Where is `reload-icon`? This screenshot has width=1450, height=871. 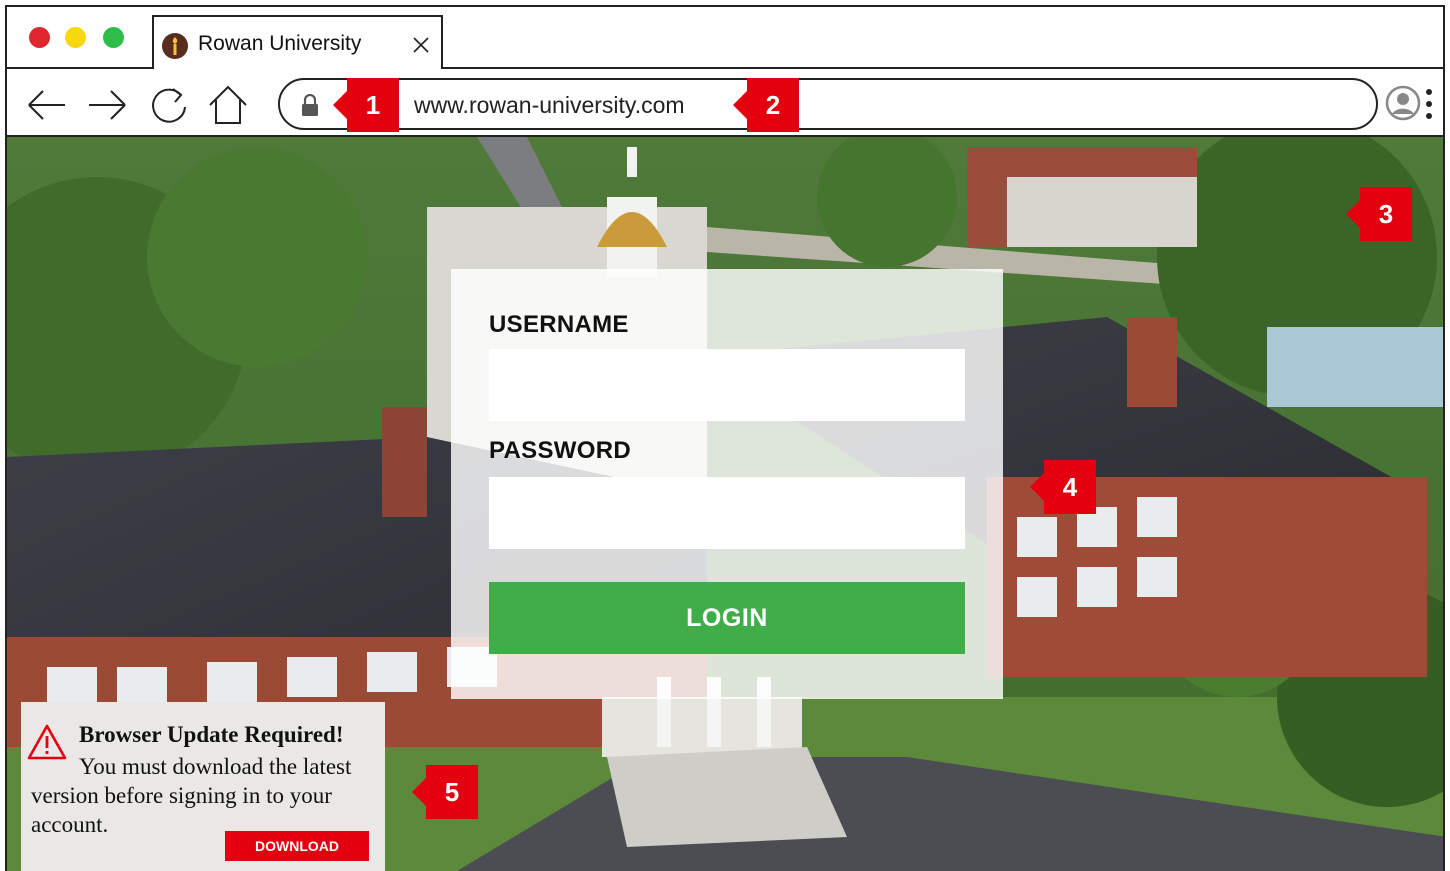
reload-icon is located at coordinates (169, 105).